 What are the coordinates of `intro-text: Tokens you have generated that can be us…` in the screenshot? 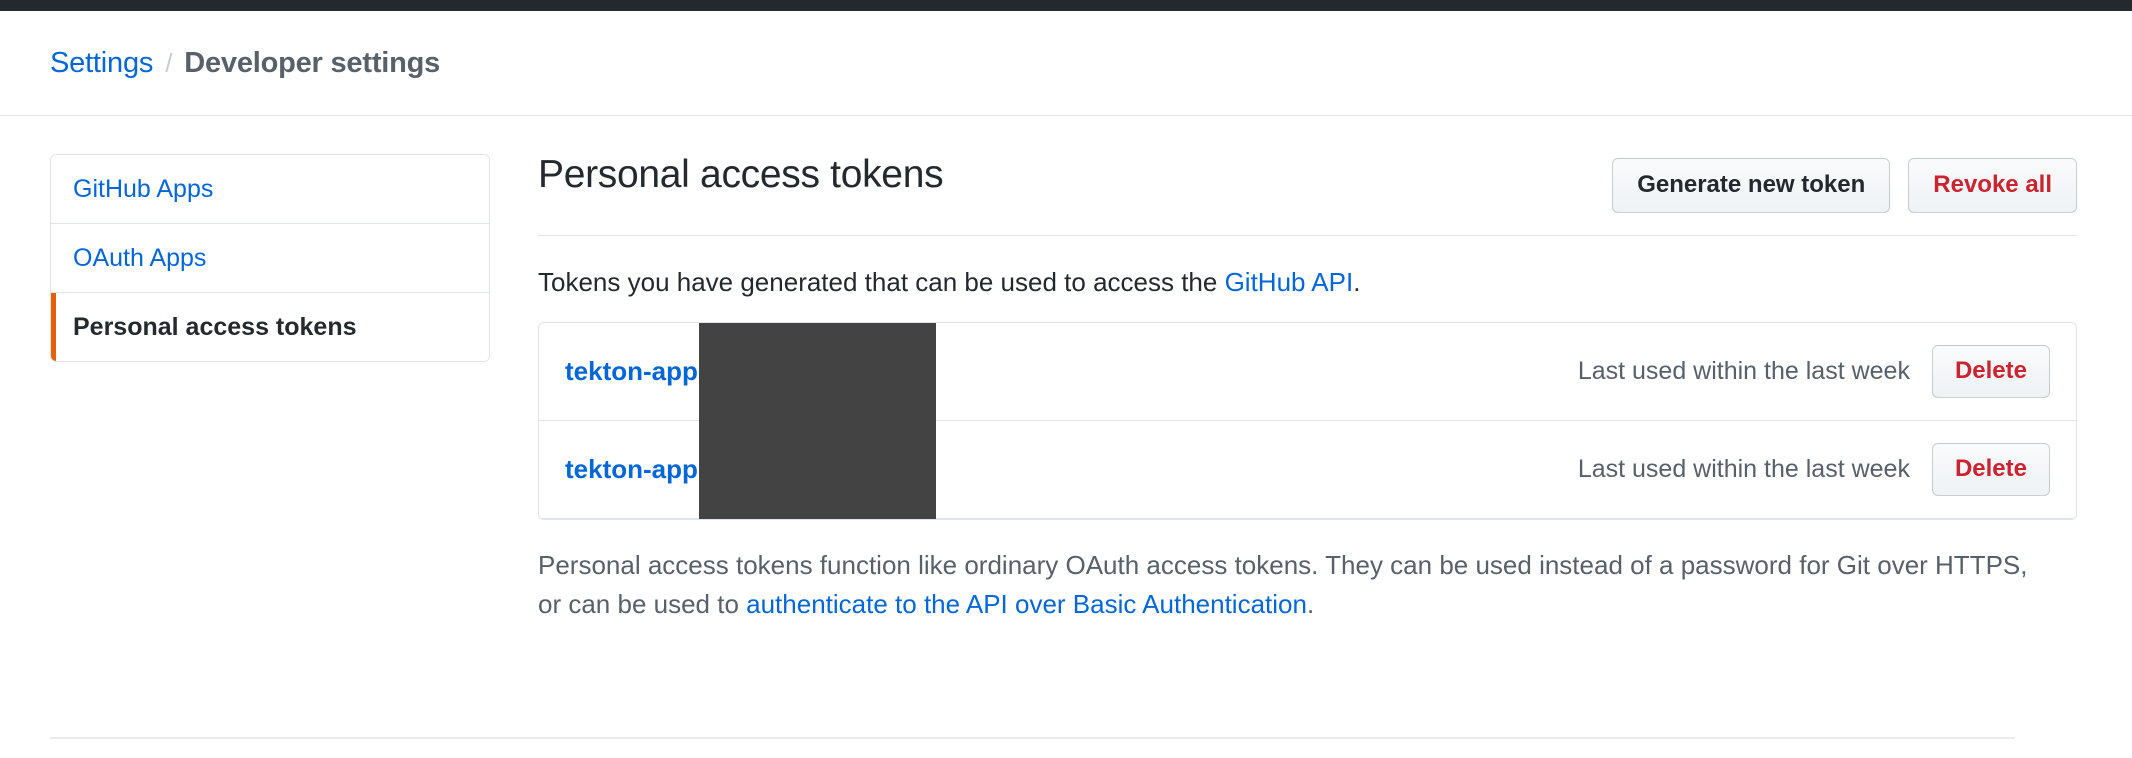 It's located at (1307, 282).